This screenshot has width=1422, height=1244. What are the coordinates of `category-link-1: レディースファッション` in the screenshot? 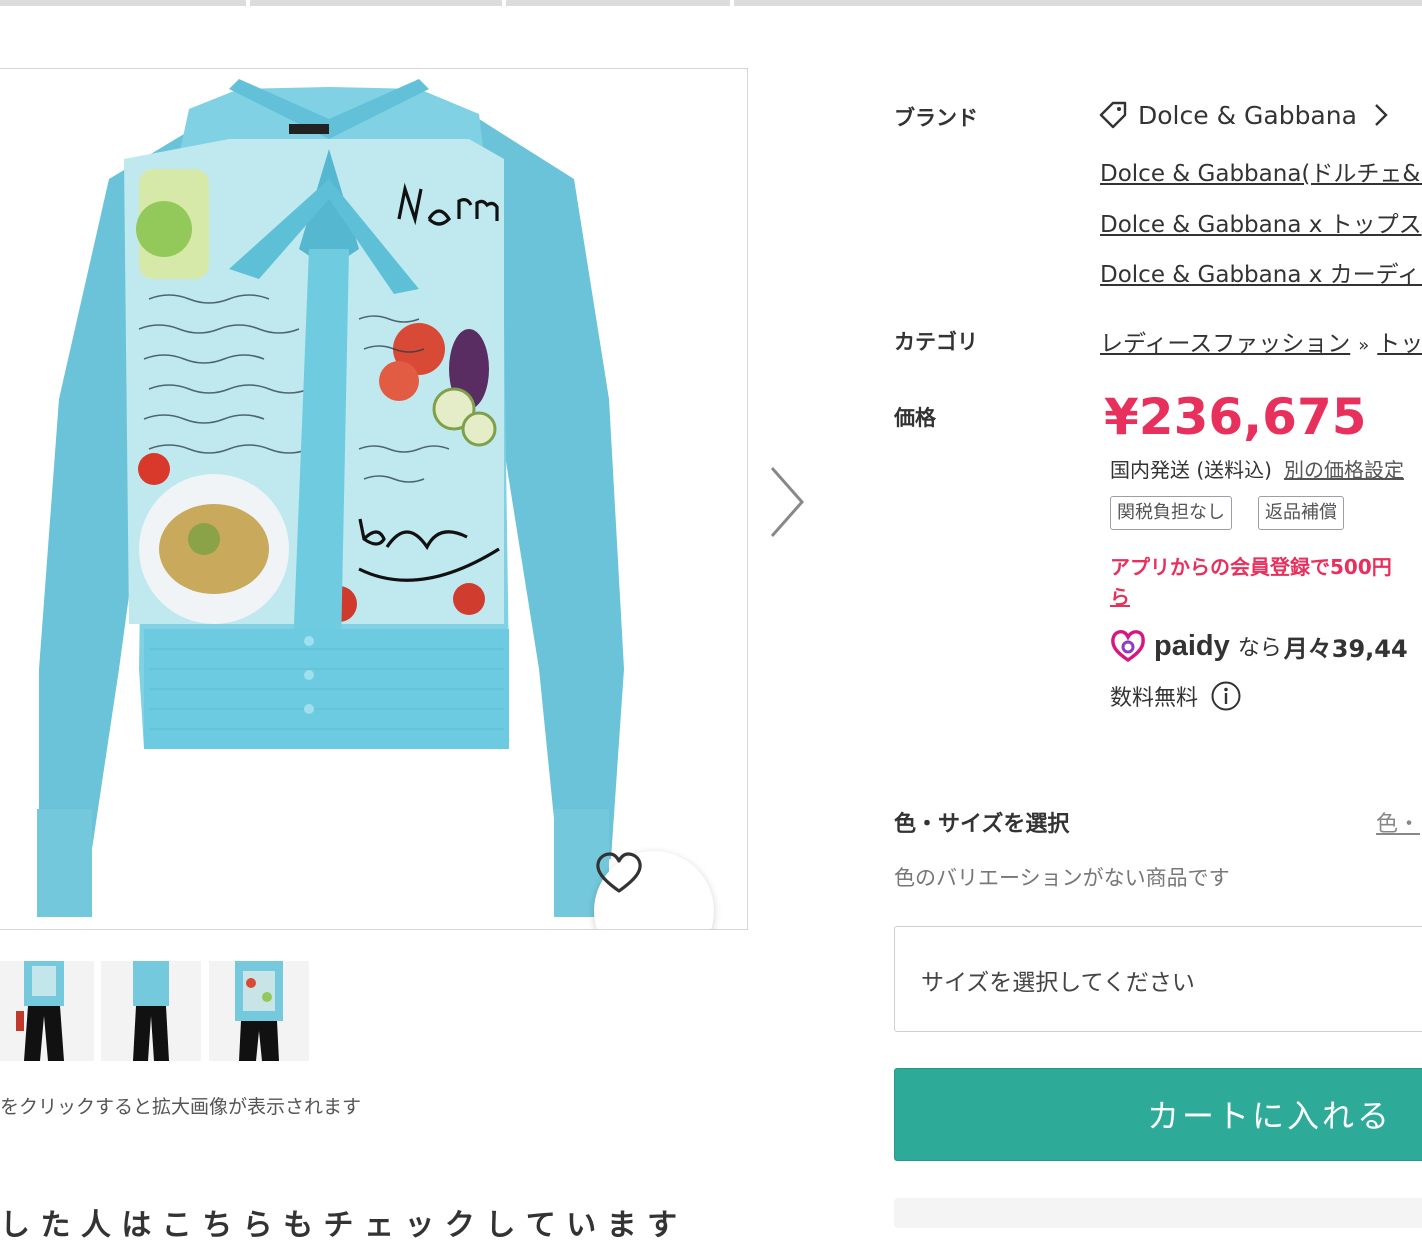 It's located at (1225, 344).